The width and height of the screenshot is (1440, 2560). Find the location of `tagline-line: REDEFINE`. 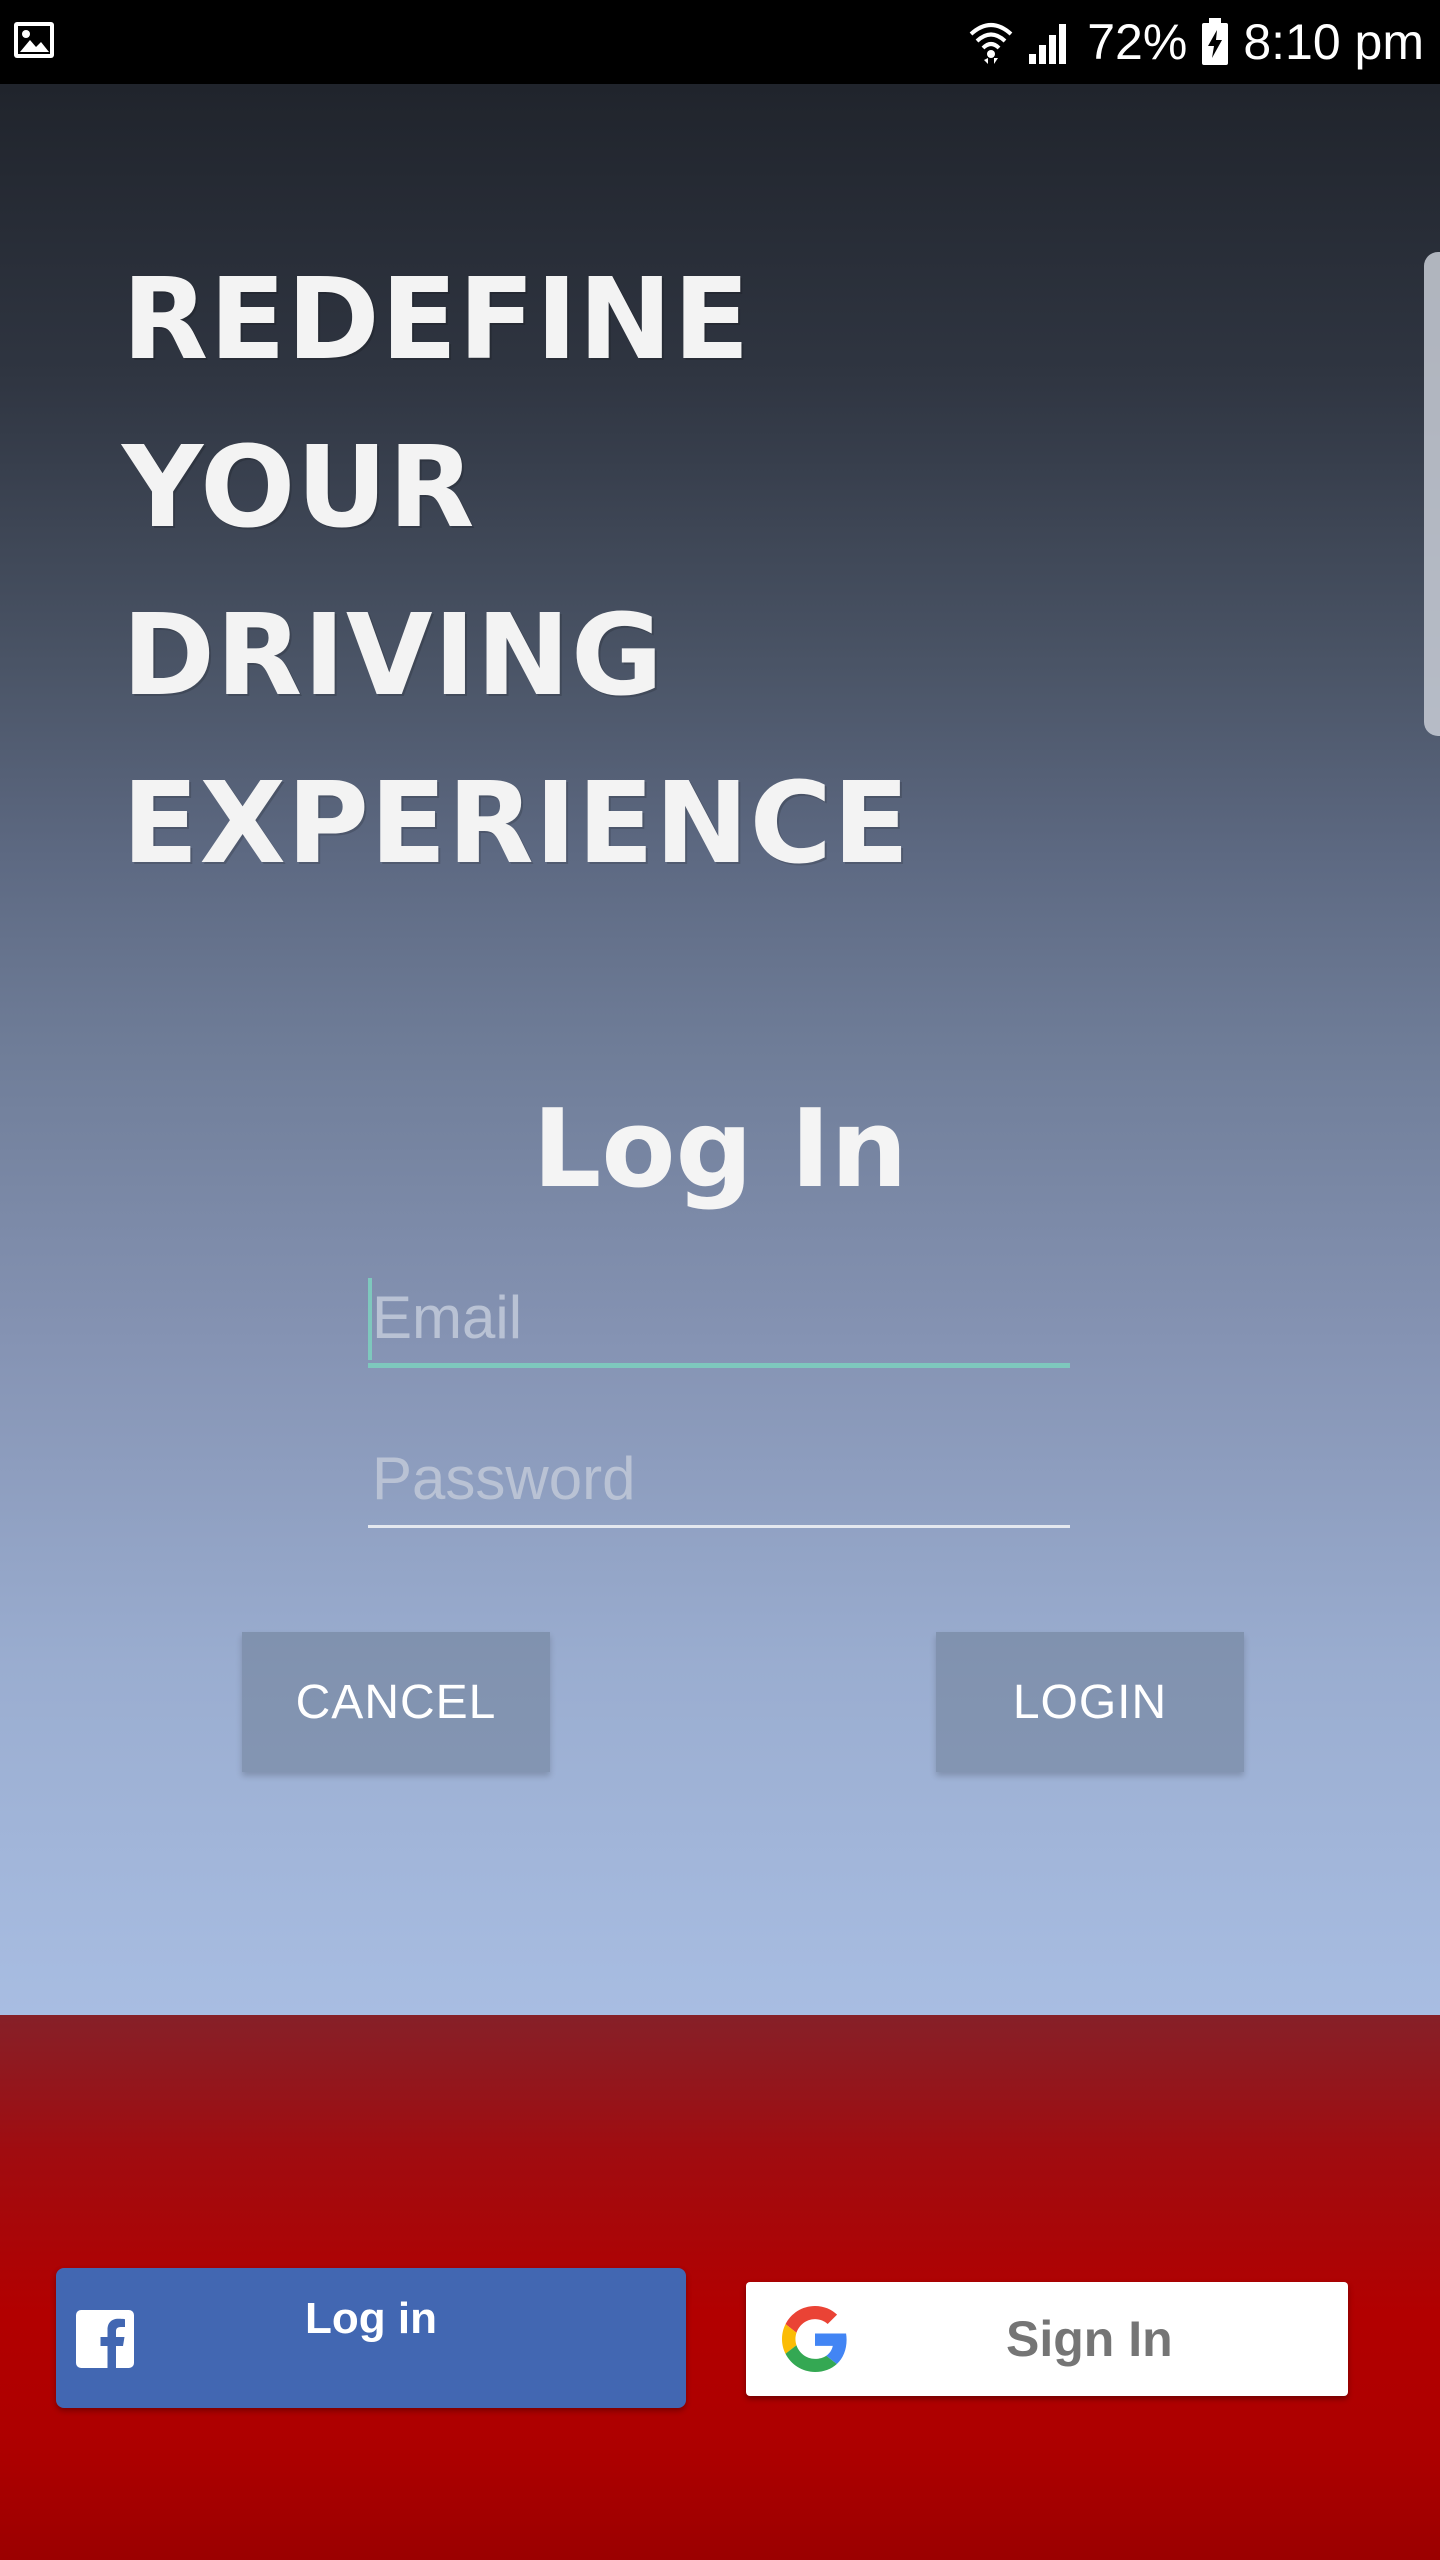

tagline-line: REDEFINE is located at coordinates (436, 320).